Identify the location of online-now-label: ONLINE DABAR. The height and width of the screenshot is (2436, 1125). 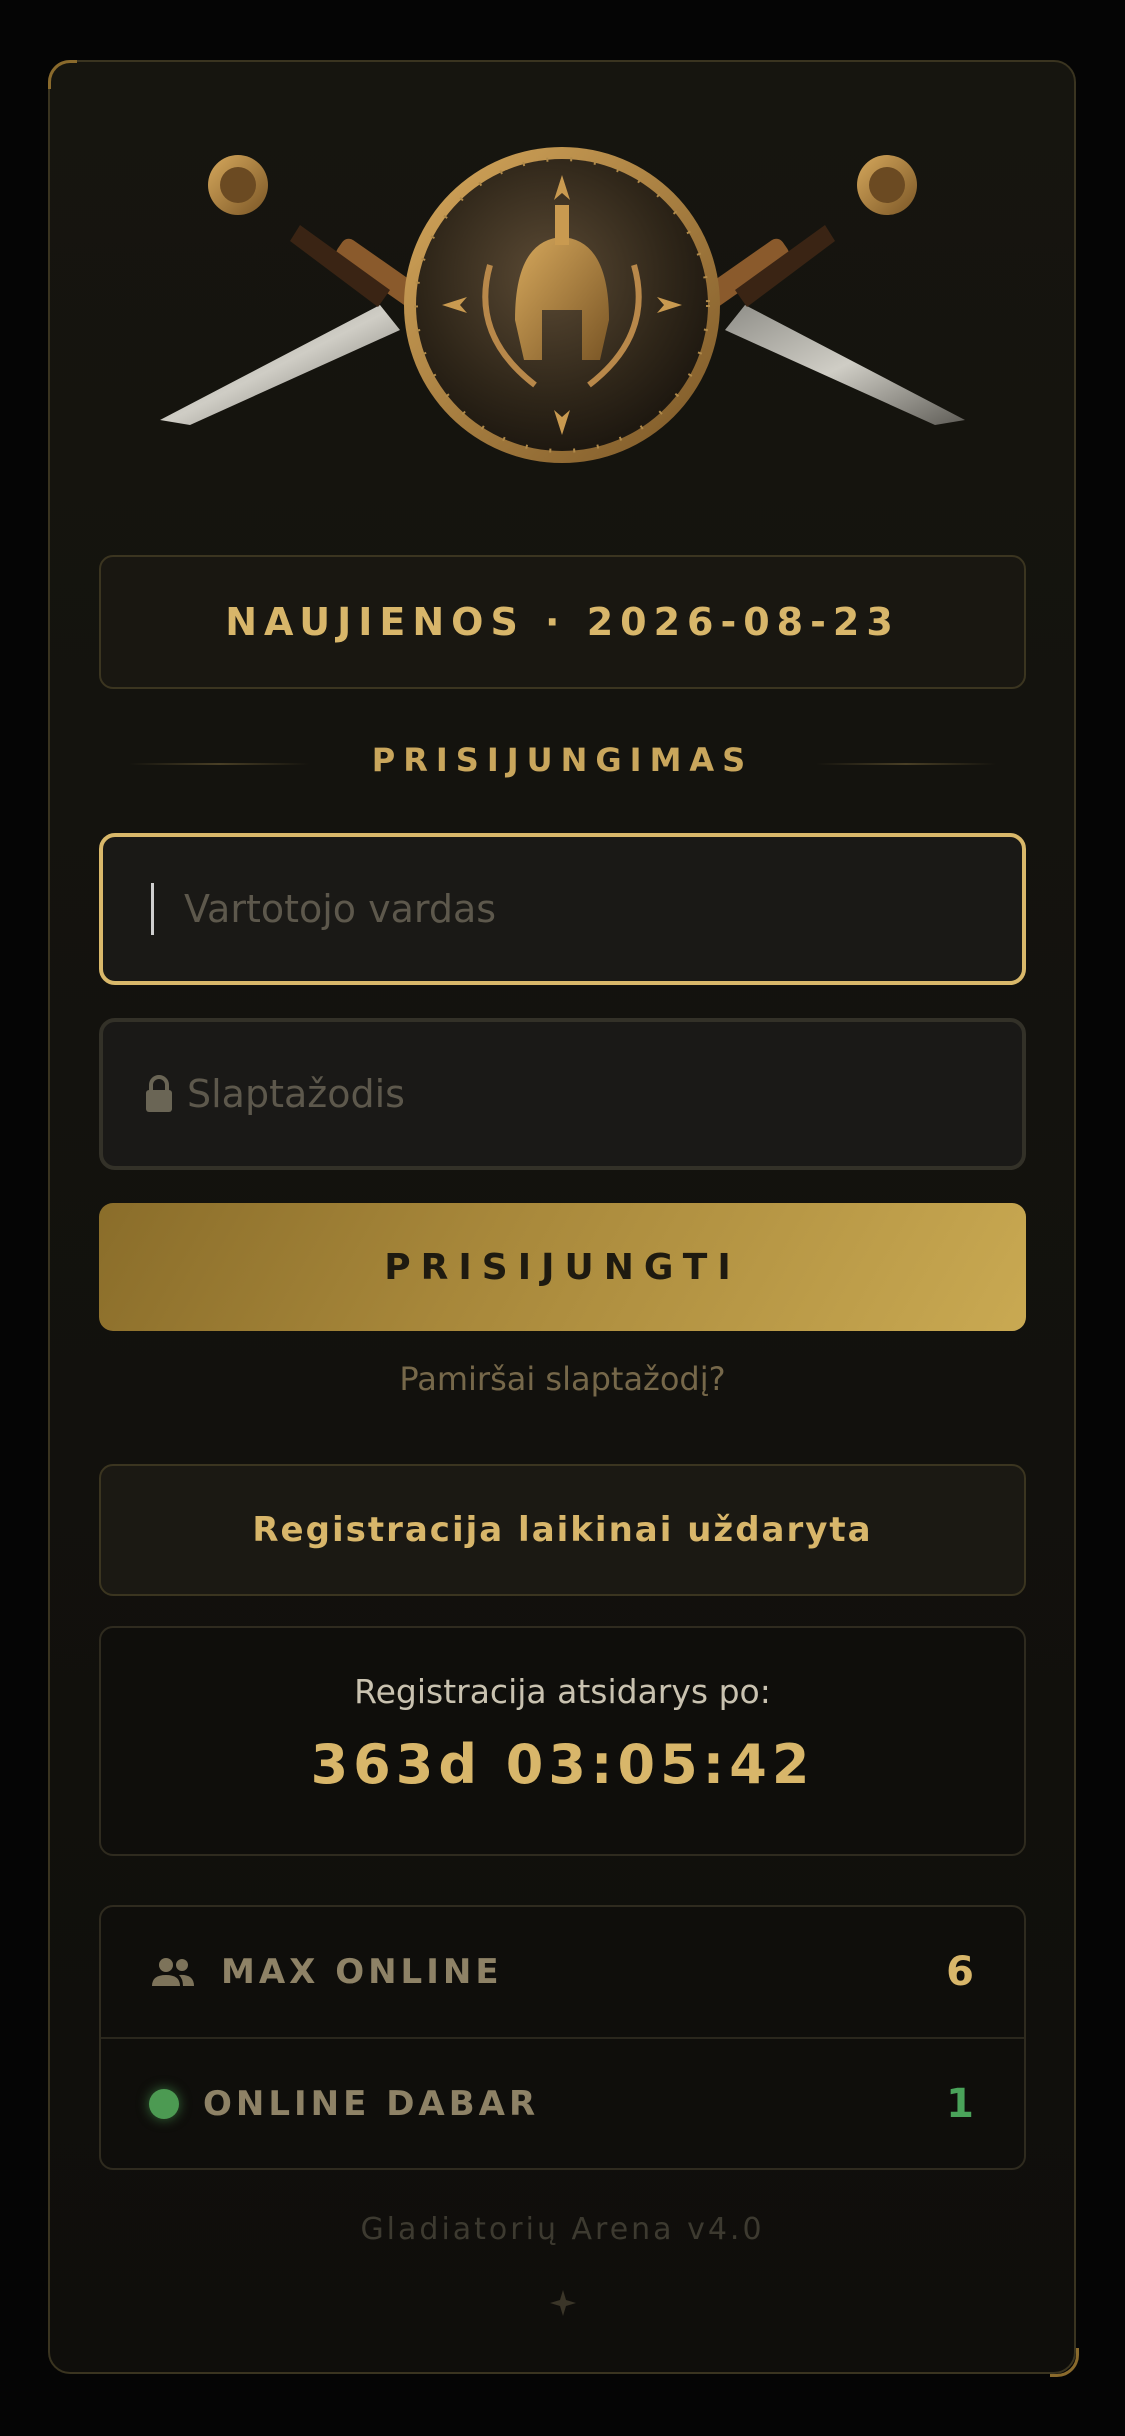
(371, 2104).